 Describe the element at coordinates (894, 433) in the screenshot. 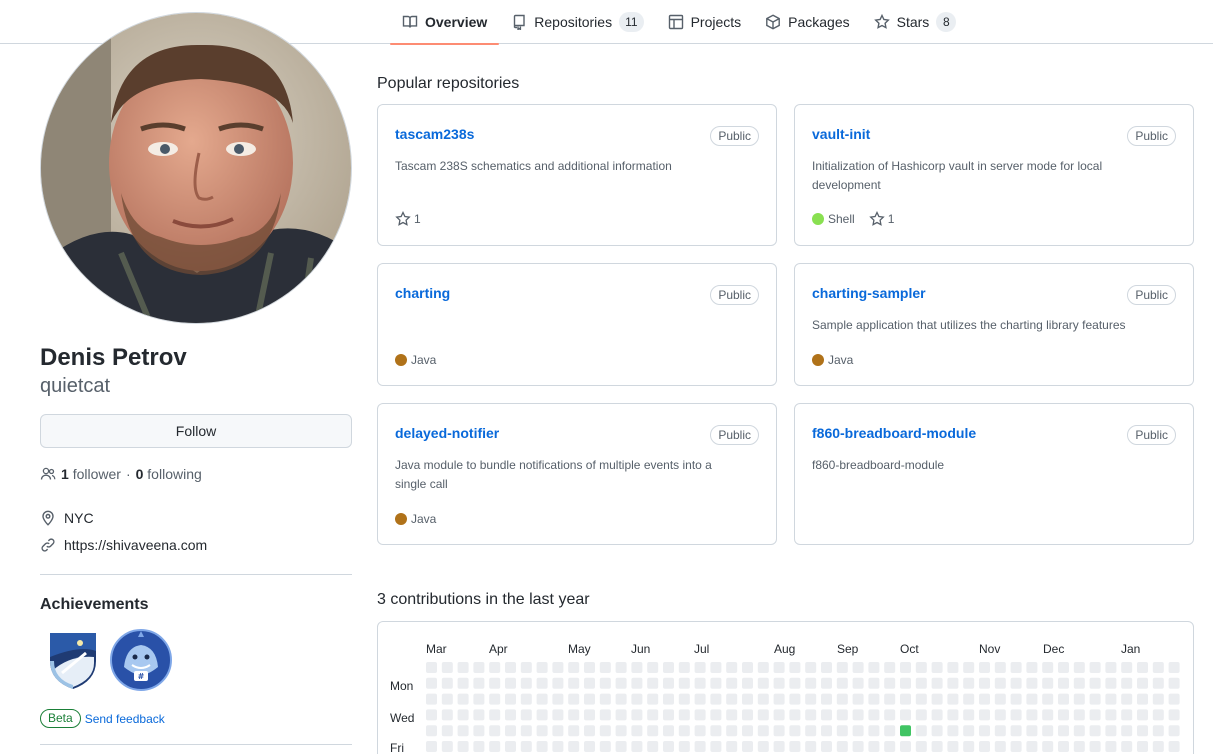

I see `repo-name-link: f860-breadboard-module` at that location.